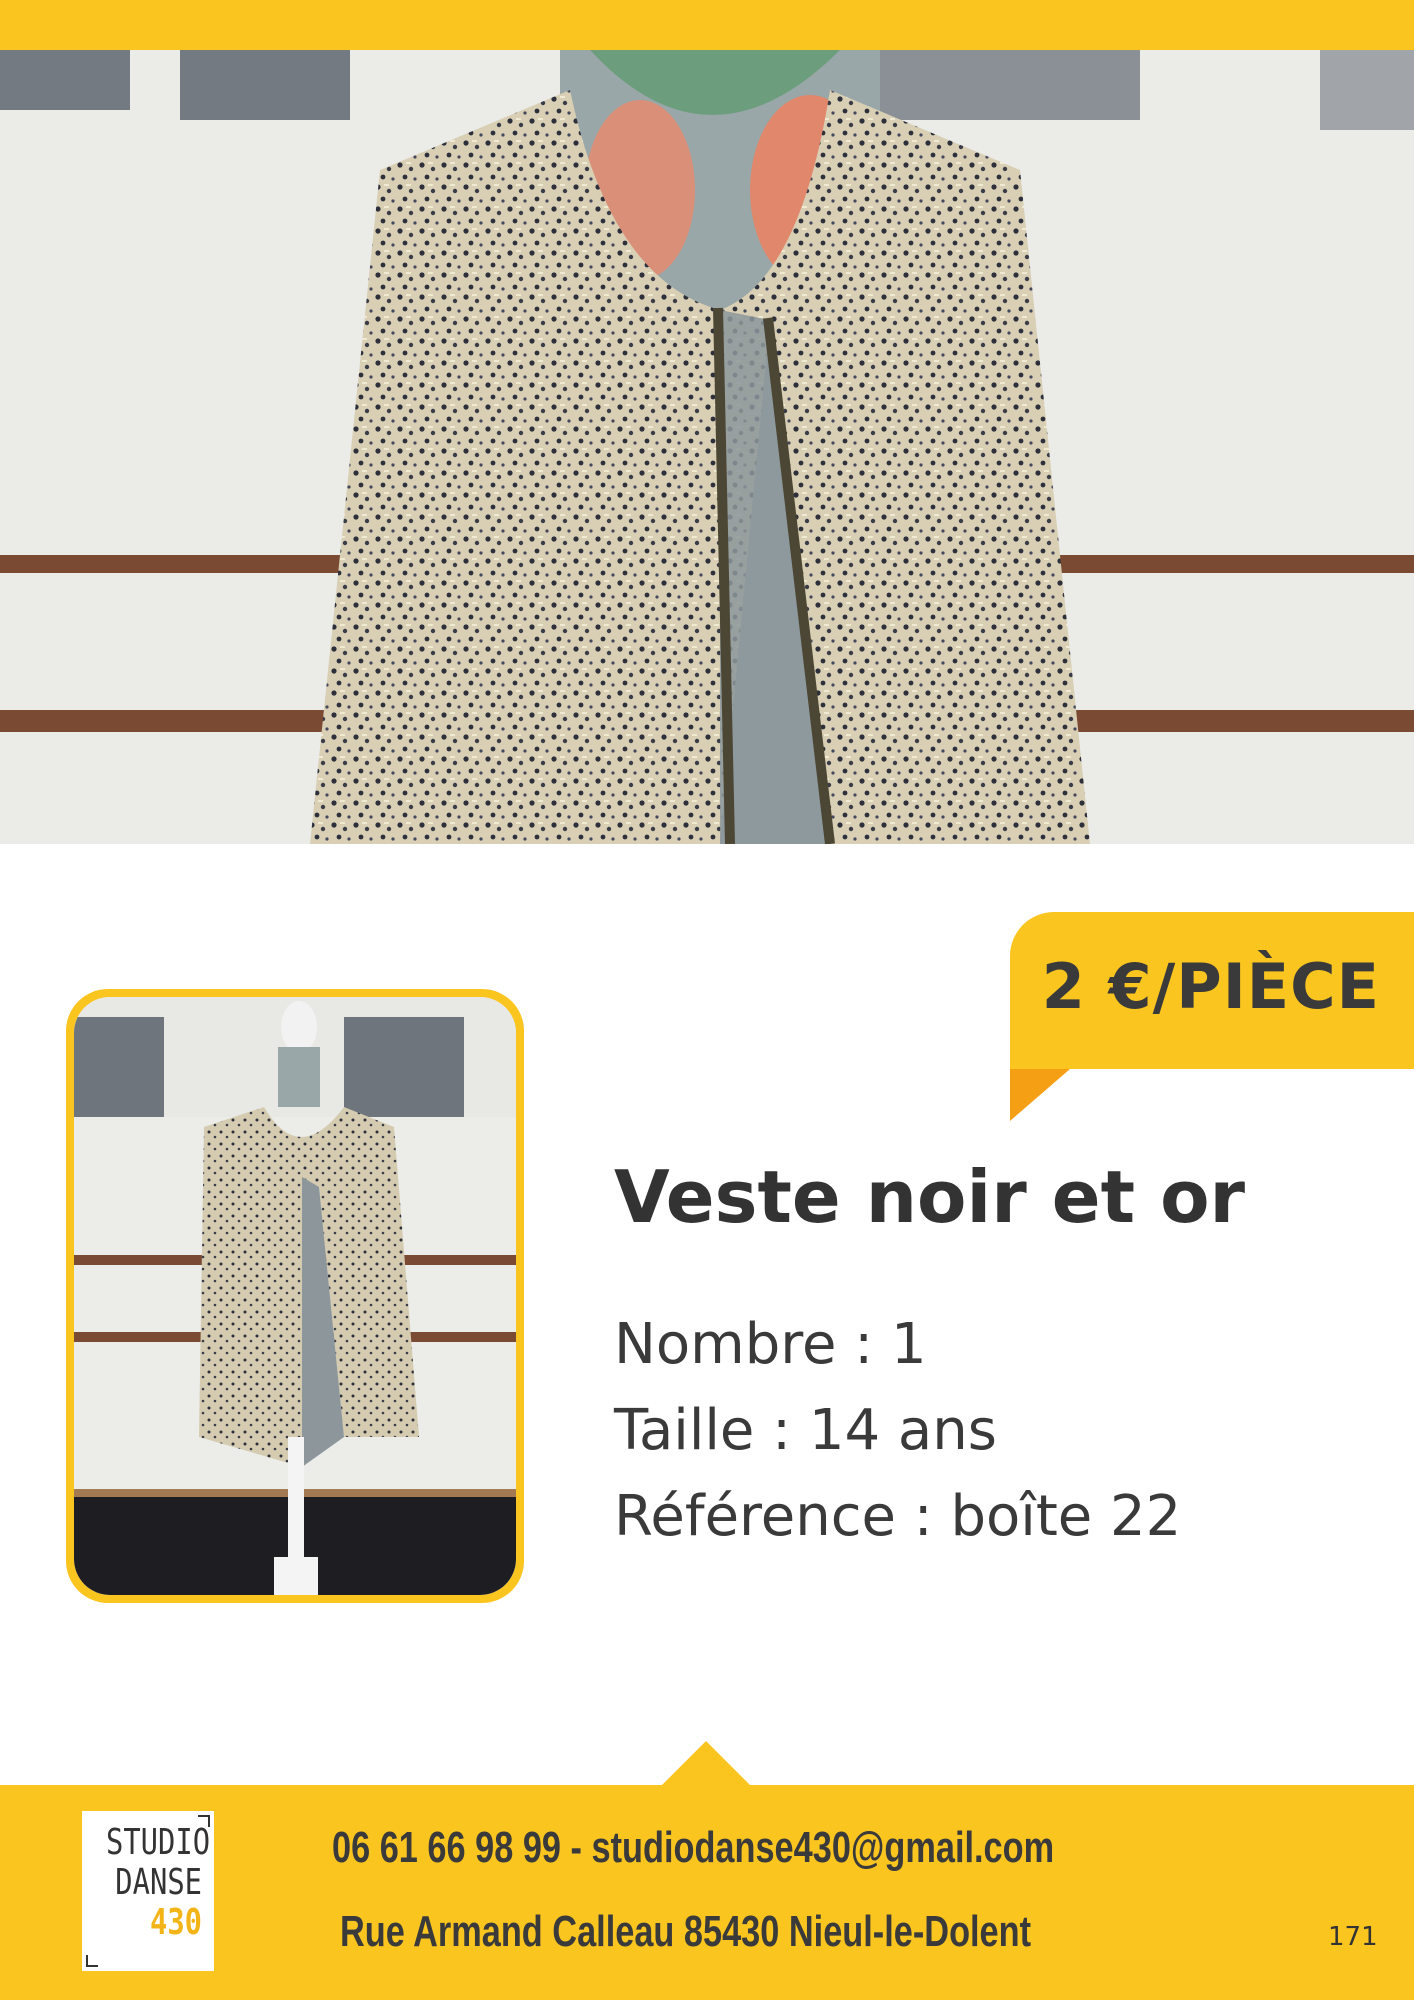  What do you see at coordinates (686, 1931) in the screenshot?
I see `contact-address: Rue Armand Calleau 85430 Nieul-le-Dolent` at bounding box center [686, 1931].